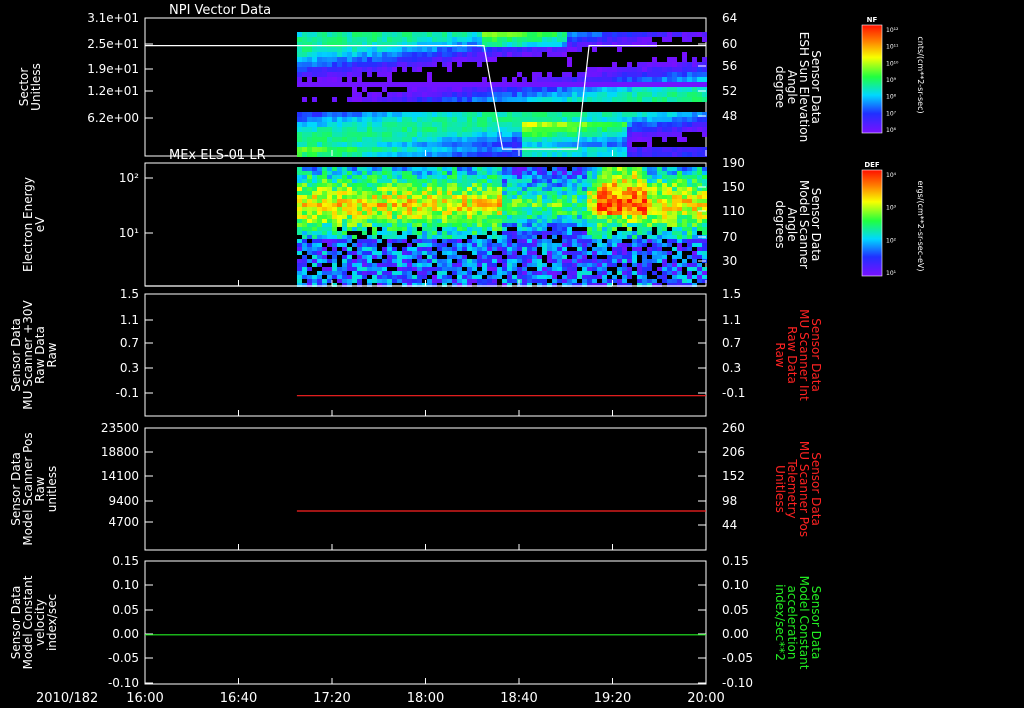 The width and height of the screenshot is (1024, 708). Describe the element at coordinates (891, 208) in the screenshot. I see `colorbar-tick: 10³` at that location.